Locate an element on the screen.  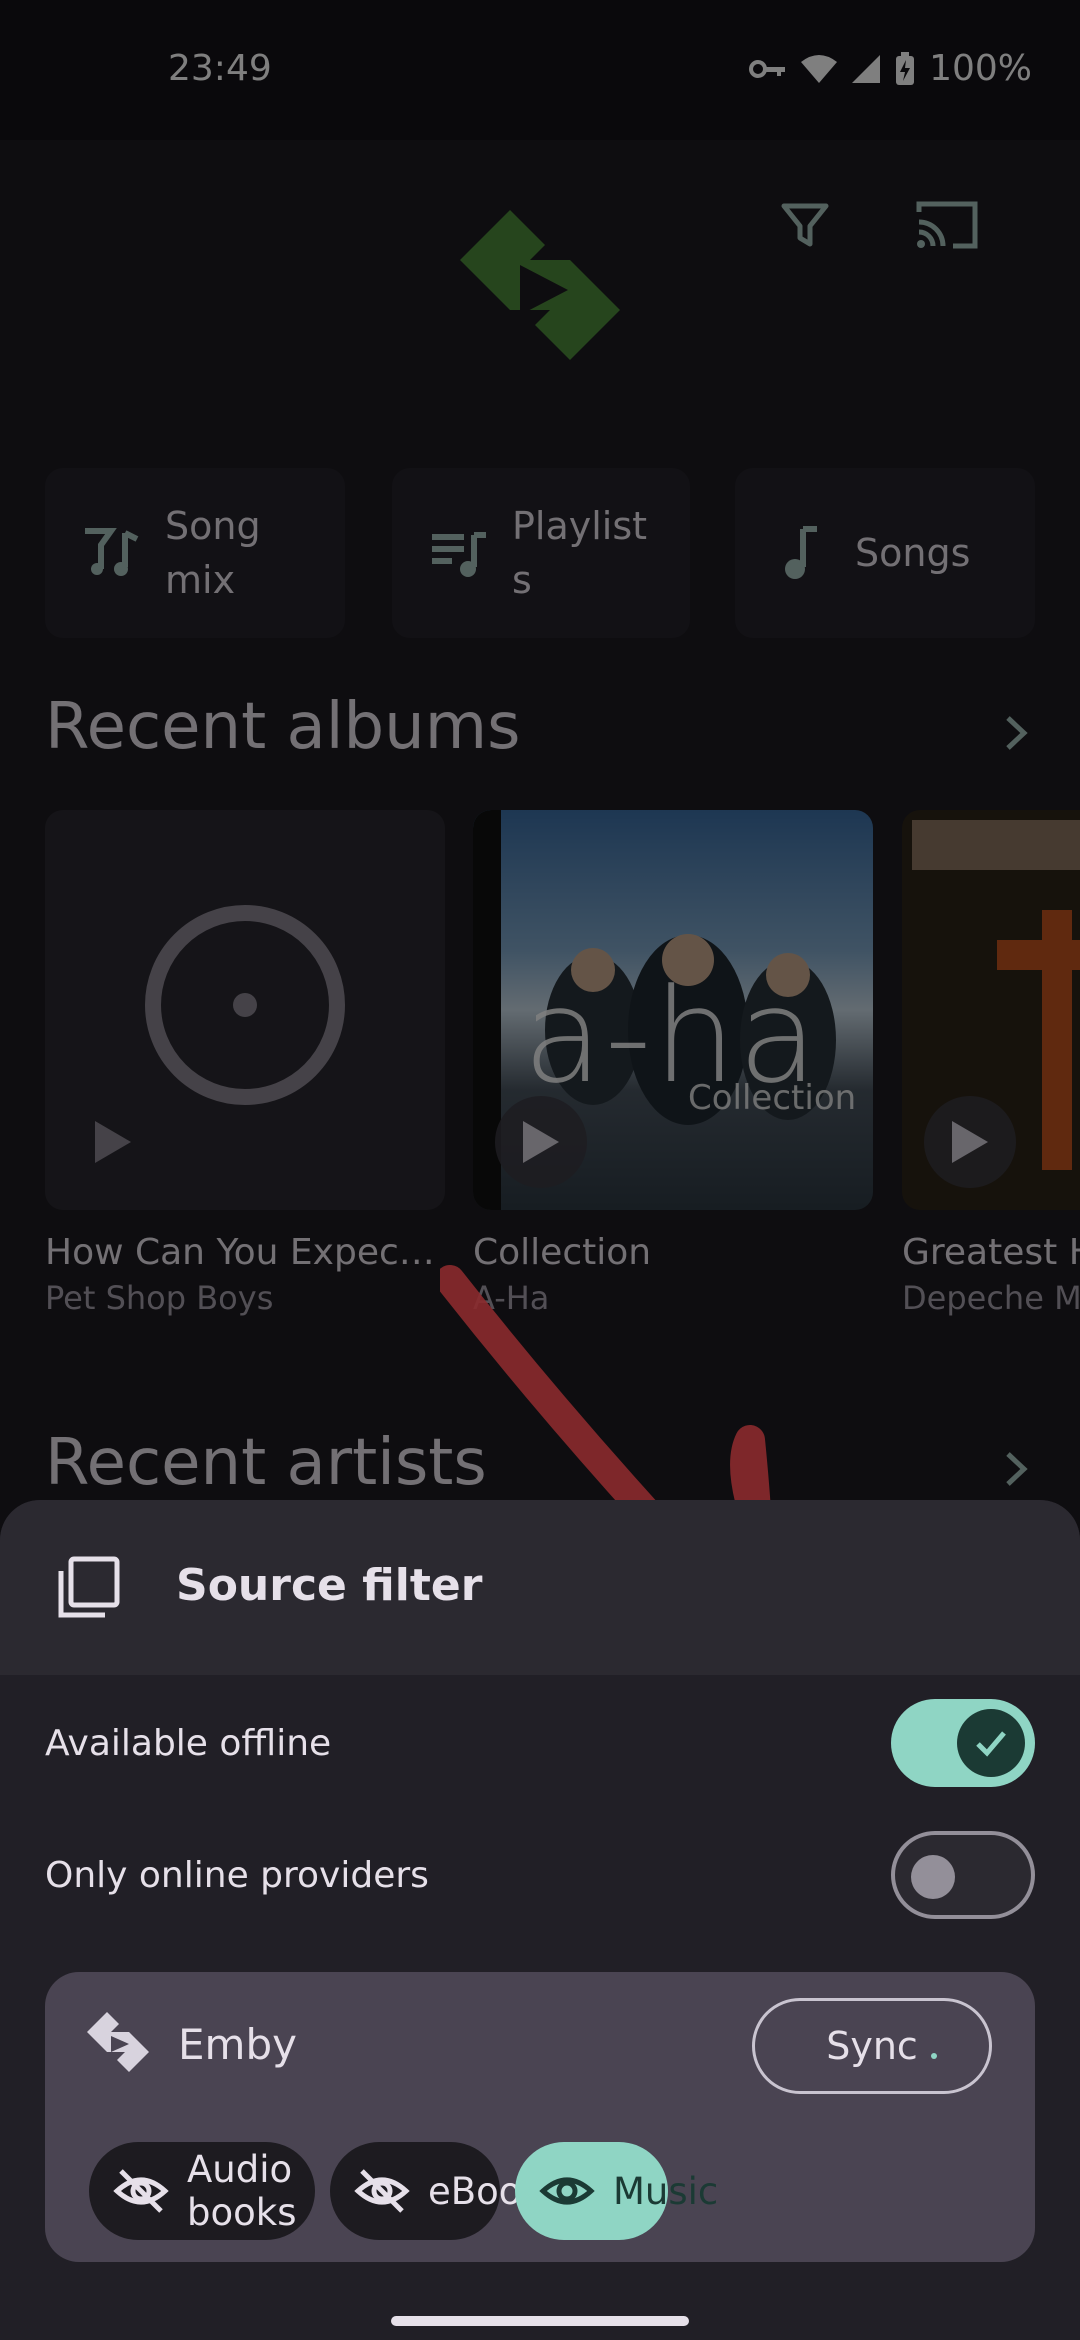
album-art-band is located at coordinates (996, 845).